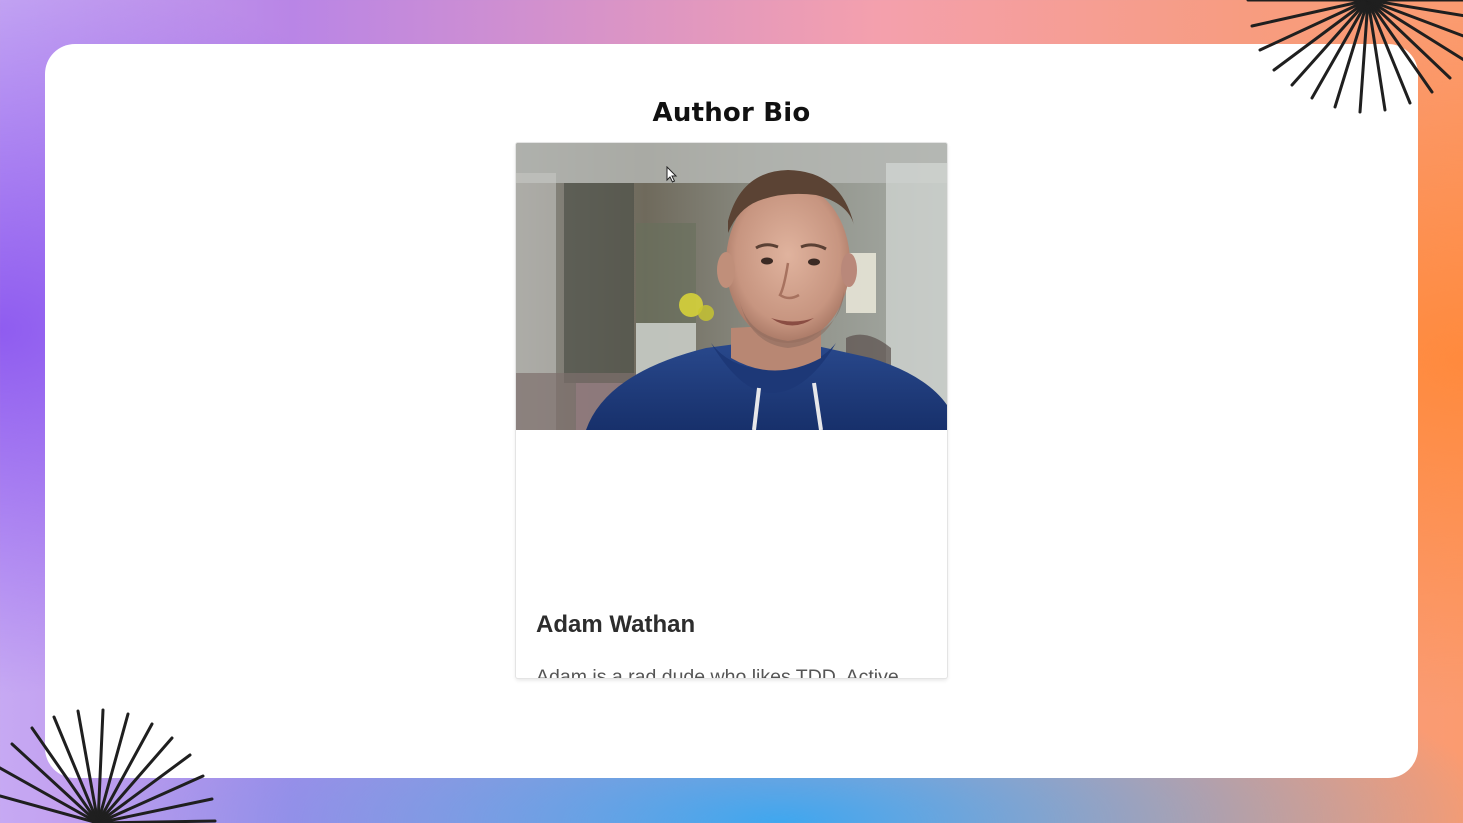 This screenshot has width=1463, height=823. What do you see at coordinates (108, 765) in the screenshot?
I see `sunburst-bottom-left-icon` at bounding box center [108, 765].